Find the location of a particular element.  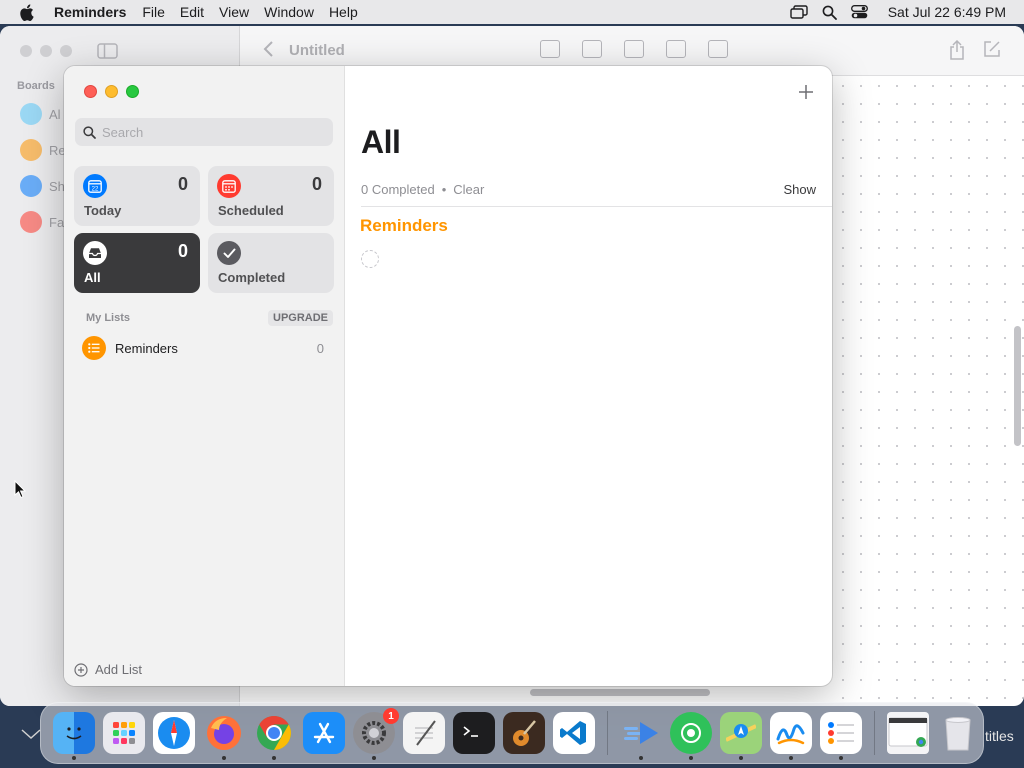

smart-list-scheduled: 0 Scheduled is located at coordinates (271, 196).